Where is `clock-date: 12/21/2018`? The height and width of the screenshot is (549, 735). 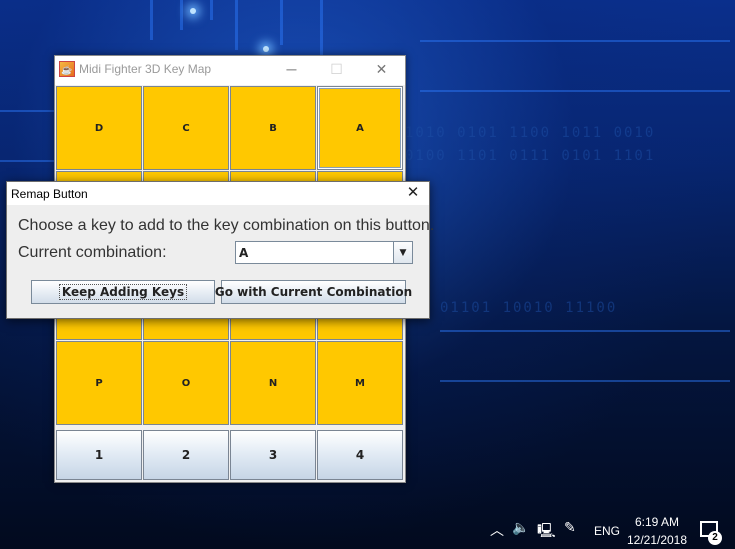
clock-date: 12/21/2018 is located at coordinates (657, 540).